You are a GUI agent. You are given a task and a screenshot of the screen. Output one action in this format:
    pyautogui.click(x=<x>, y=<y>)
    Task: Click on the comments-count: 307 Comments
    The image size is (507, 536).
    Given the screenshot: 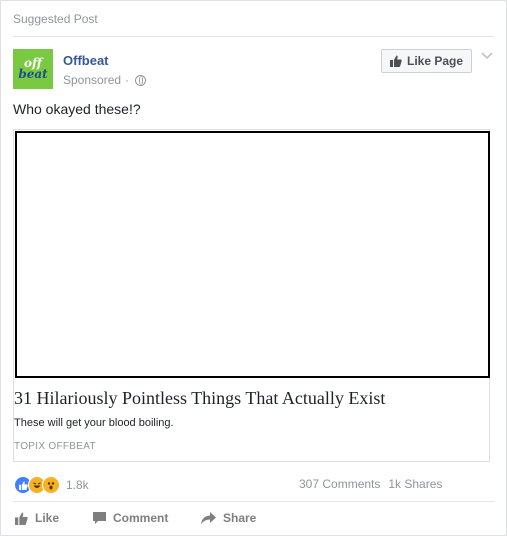 What is the action you would take?
    pyautogui.click(x=339, y=484)
    